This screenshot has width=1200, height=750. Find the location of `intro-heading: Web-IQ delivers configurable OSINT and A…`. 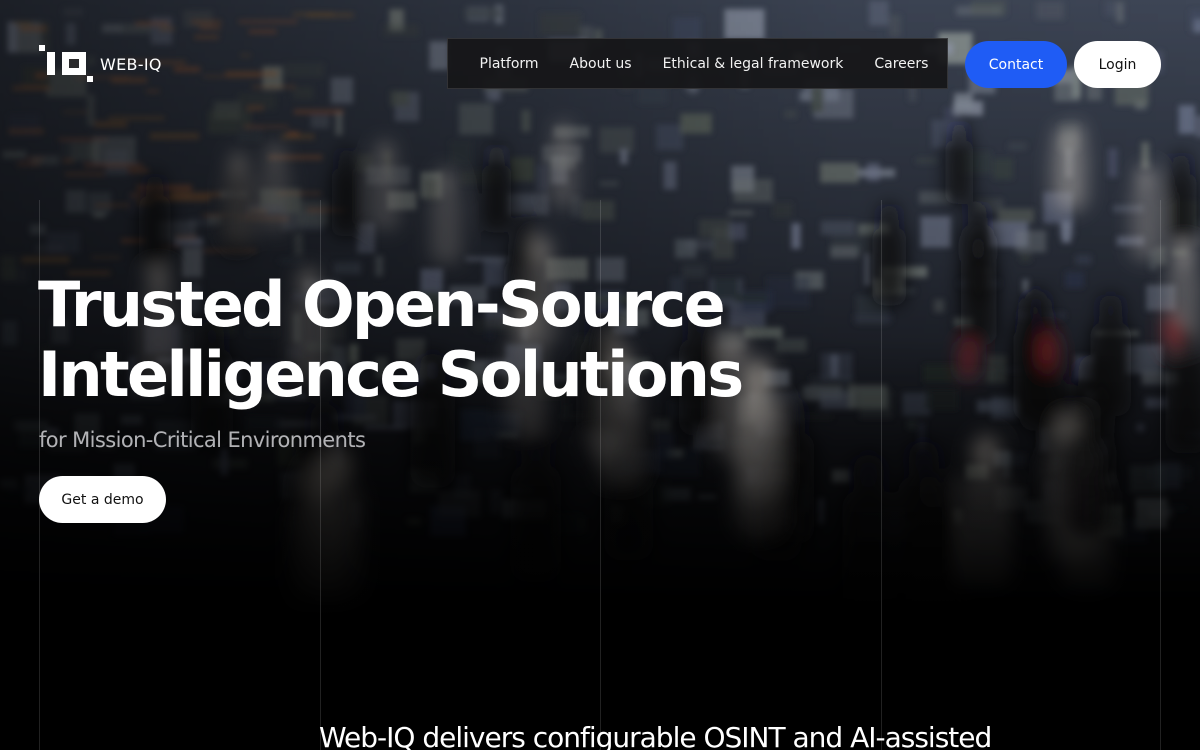

intro-heading: Web-IQ delivers configurable OSINT and A… is located at coordinates (655, 735).